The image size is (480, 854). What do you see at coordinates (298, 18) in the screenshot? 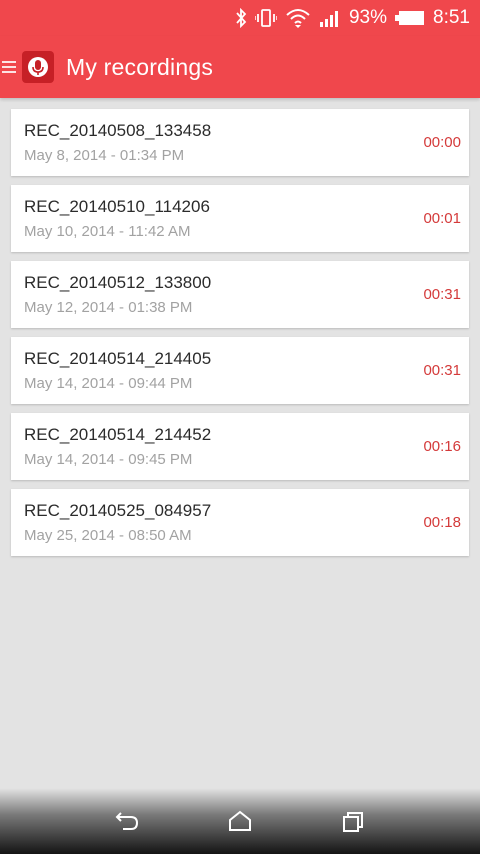
I see `wifi-icon` at bounding box center [298, 18].